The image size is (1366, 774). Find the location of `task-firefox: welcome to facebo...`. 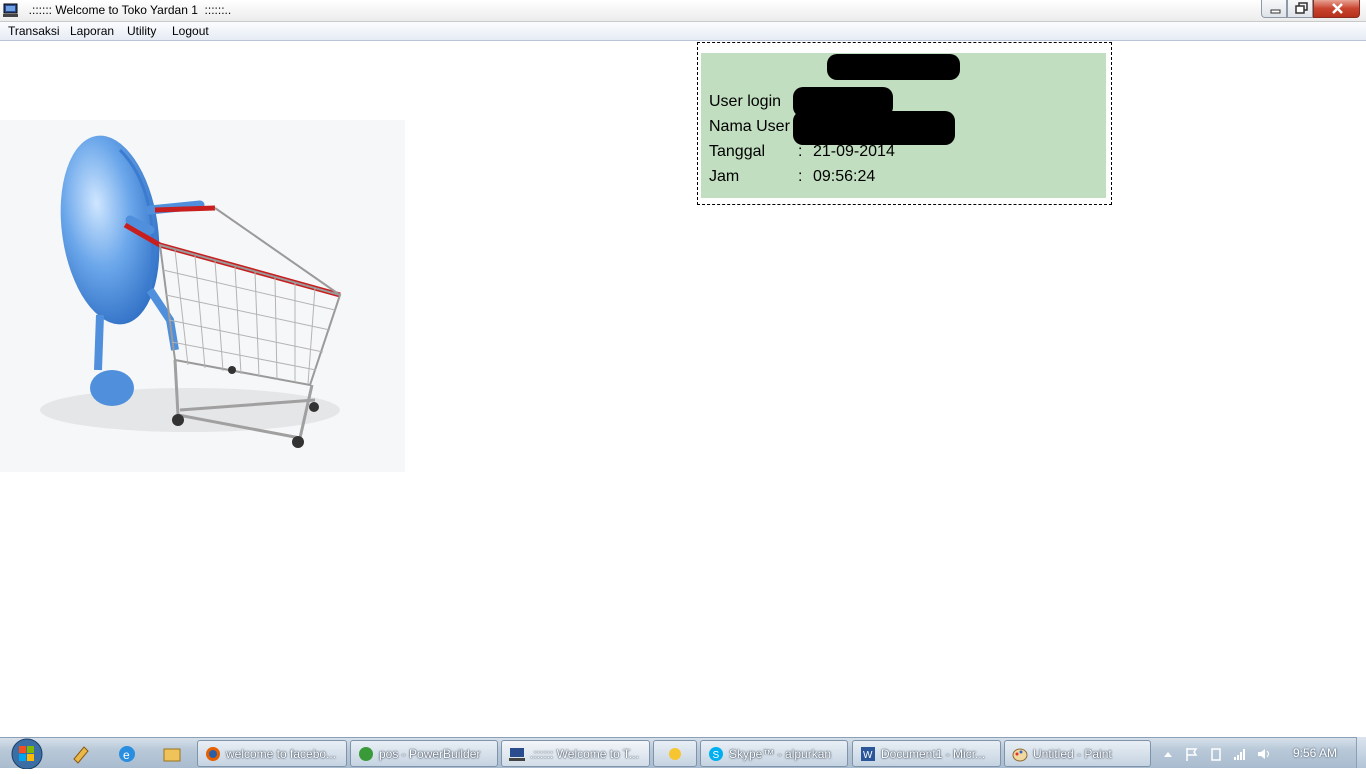

task-firefox: welcome to facebo... is located at coordinates (272, 753).